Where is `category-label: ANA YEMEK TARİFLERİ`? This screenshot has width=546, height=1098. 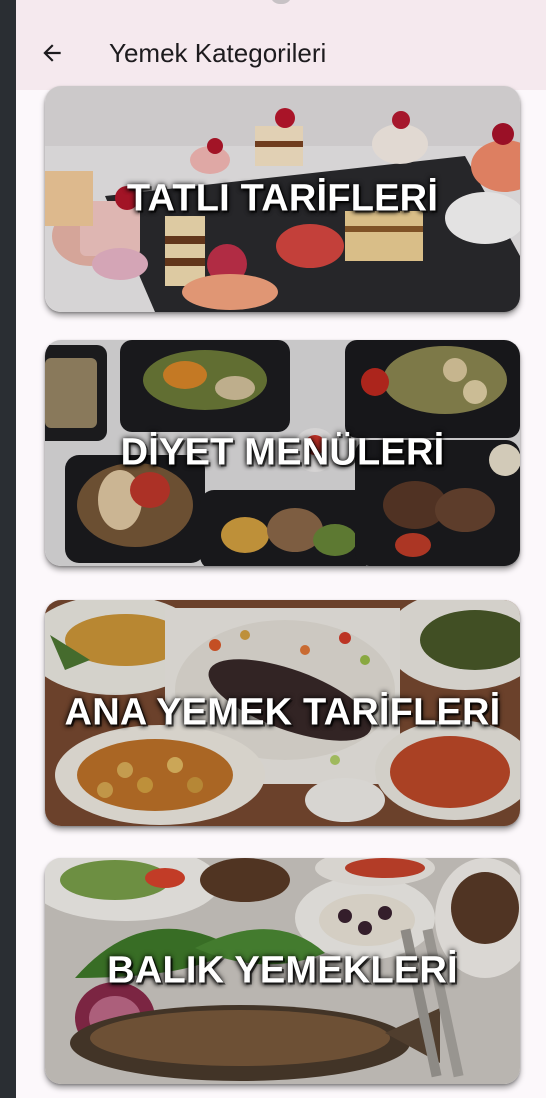 category-label: ANA YEMEK TARİFLERİ is located at coordinates (282, 712).